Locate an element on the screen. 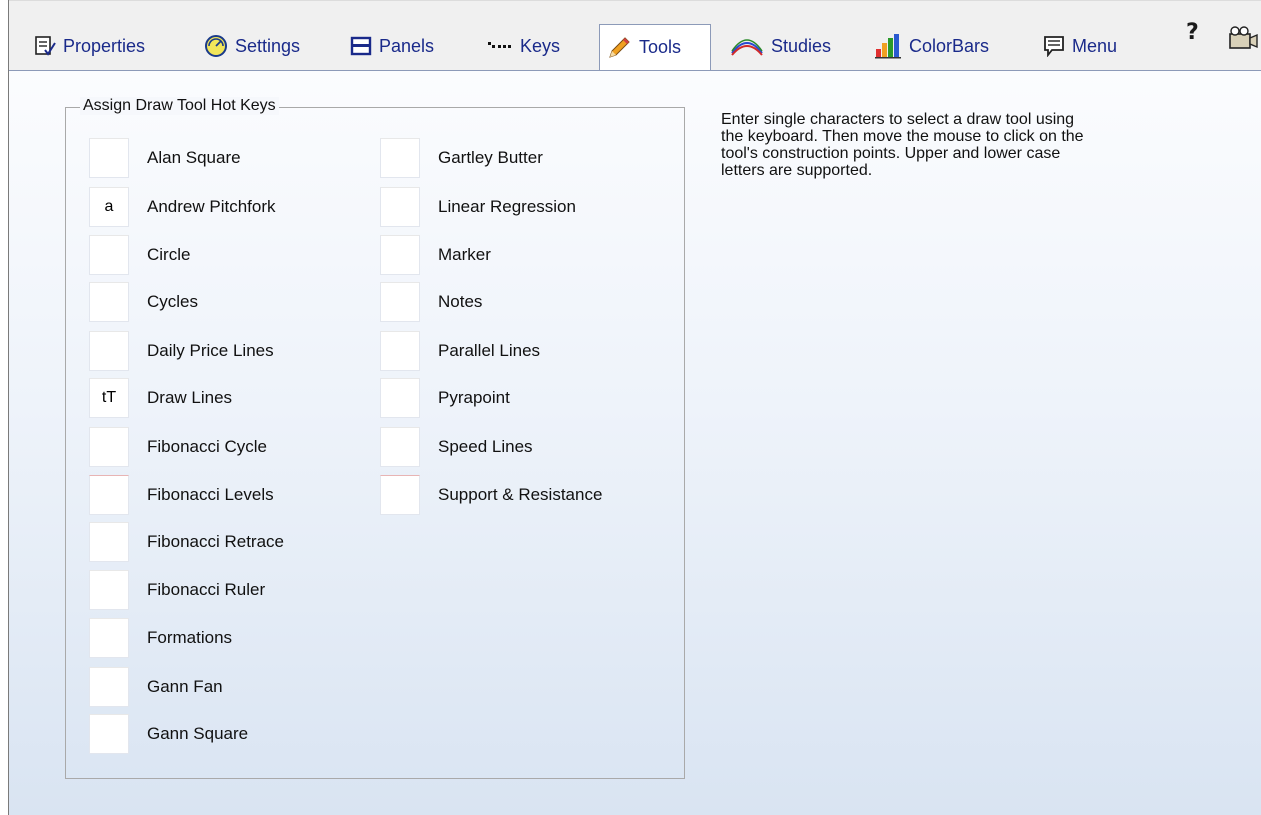 The width and height of the screenshot is (1261, 815). tool-label: Pyrapoint is located at coordinates (474, 397).